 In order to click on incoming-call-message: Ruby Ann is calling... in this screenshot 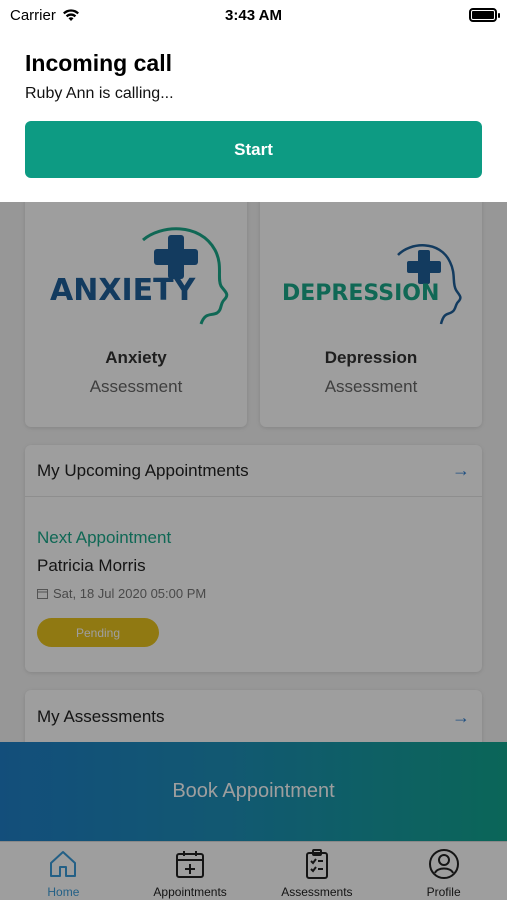, I will do `click(99, 93)`.